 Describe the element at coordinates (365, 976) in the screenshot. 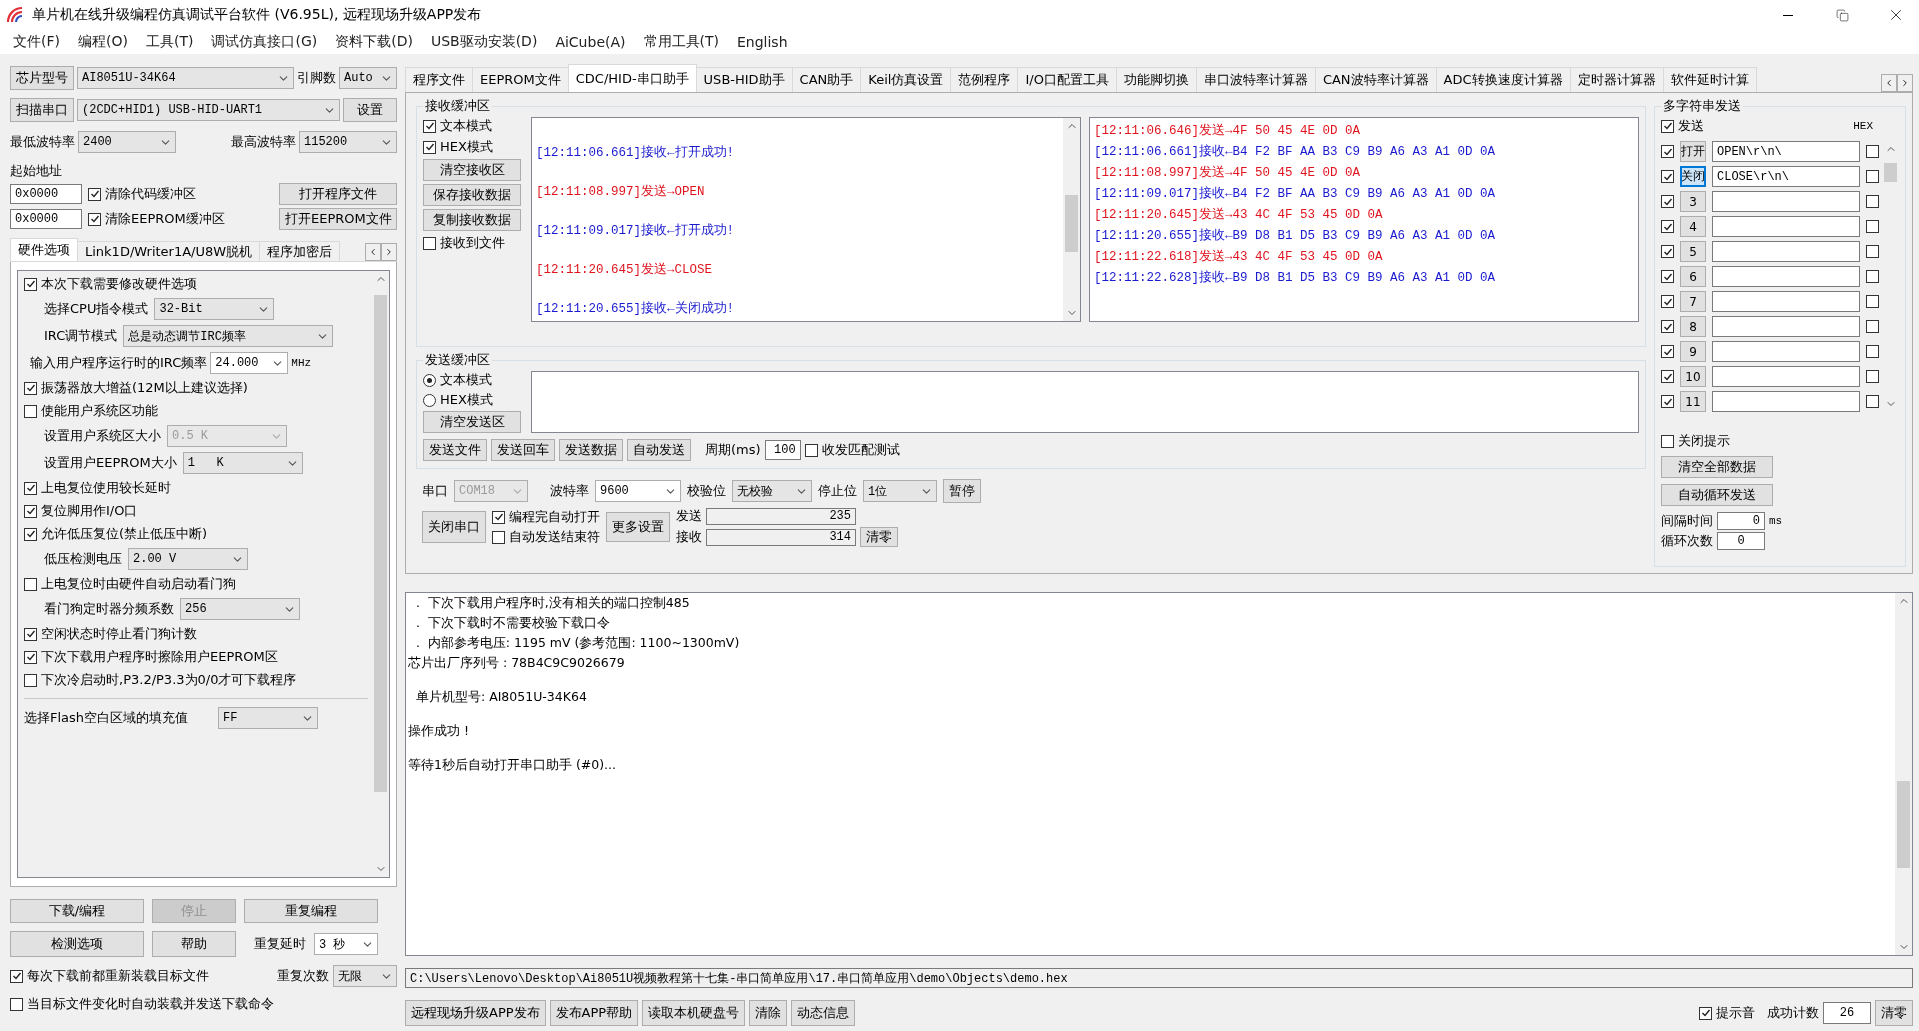

I see `dropdown: 无限` at that location.